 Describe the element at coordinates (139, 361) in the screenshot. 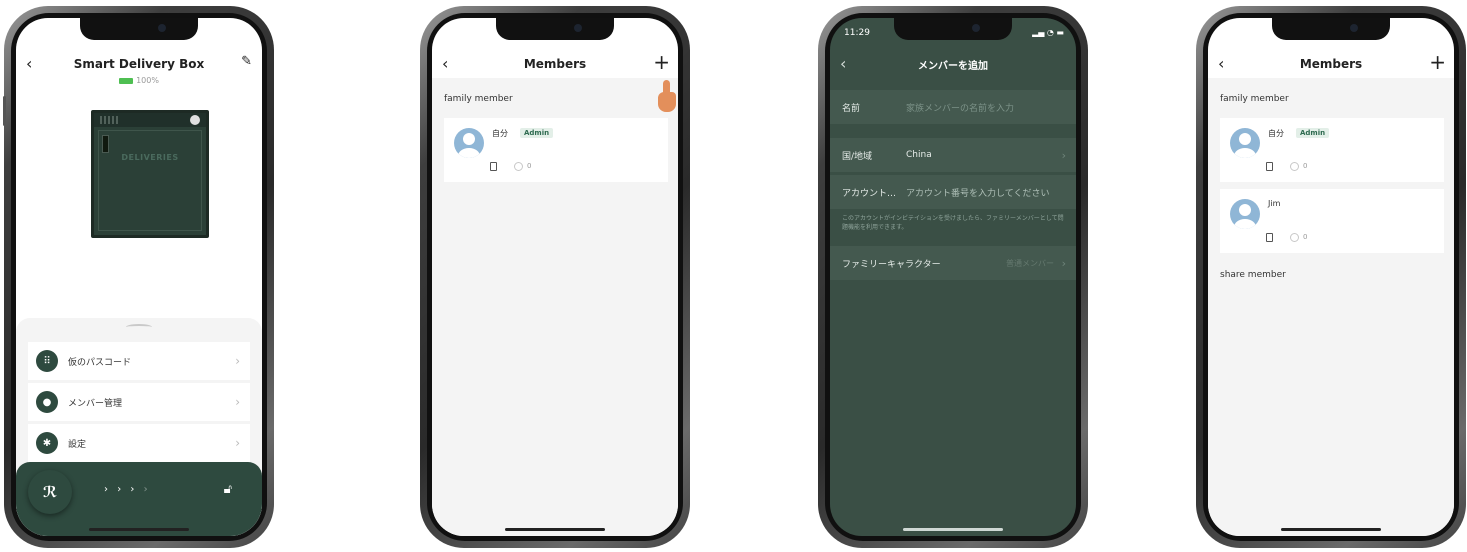

I see `menu-item-temporary-passcode: ⠿ 仮のパスコード ›` at that location.